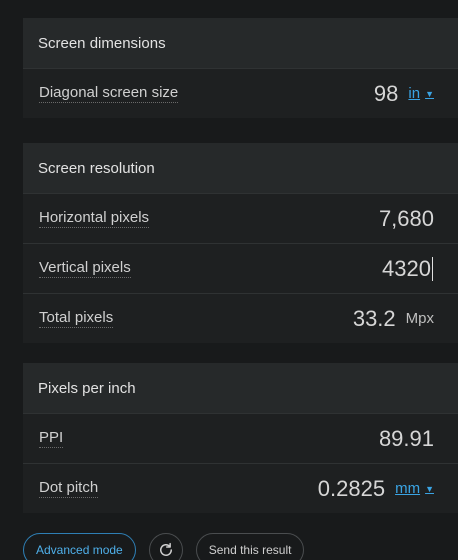  Describe the element at coordinates (414, 93) in the screenshot. I see `diagonal-unit-label: in` at that location.